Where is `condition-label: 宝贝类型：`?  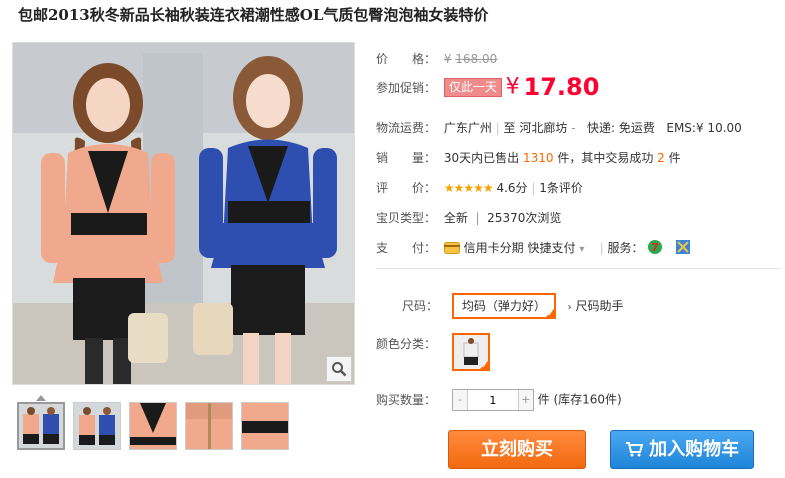
condition-label: 宝贝类型： is located at coordinates (406, 218).